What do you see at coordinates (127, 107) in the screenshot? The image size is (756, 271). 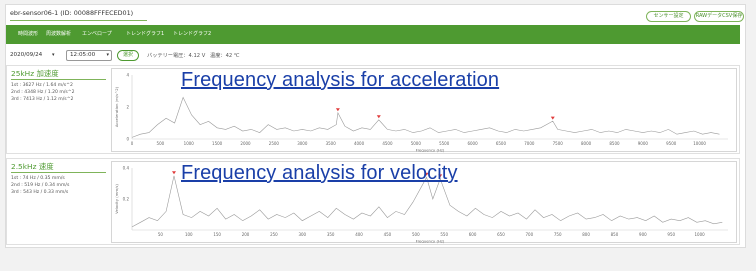 I see `acceleration-y-tick-label: 2` at bounding box center [127, 107].